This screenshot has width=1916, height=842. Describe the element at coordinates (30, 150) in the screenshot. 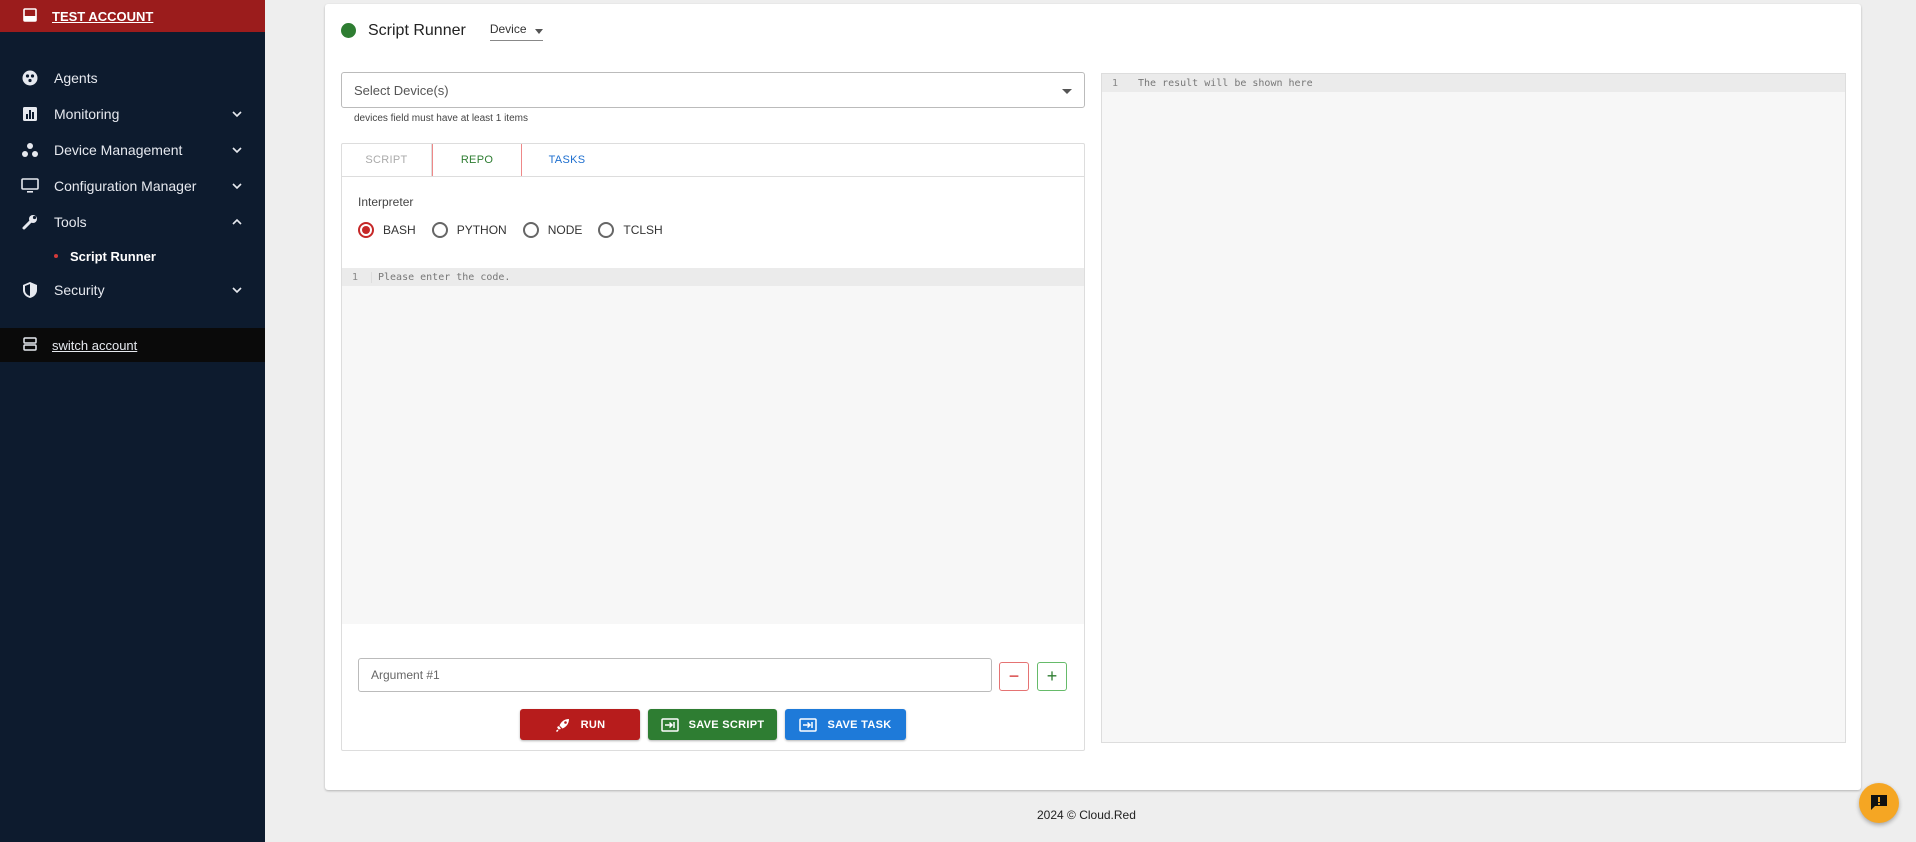

I see `device-management-icon` at that location.